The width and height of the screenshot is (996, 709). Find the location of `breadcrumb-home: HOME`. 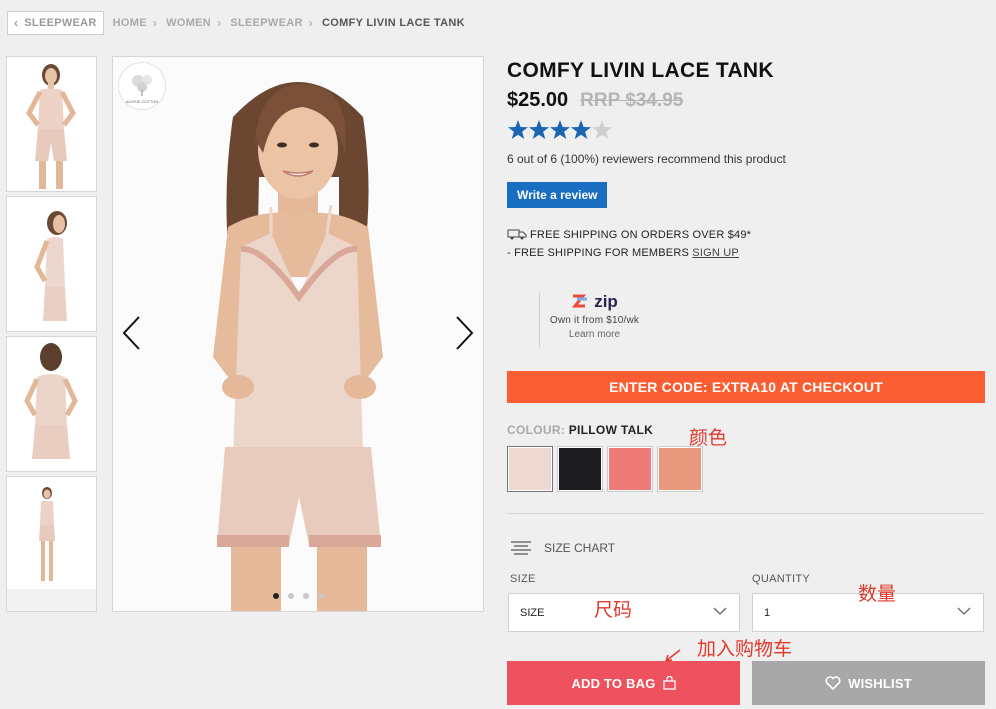

breadcrumb-home: HOME is located at coordinates (130, 23).